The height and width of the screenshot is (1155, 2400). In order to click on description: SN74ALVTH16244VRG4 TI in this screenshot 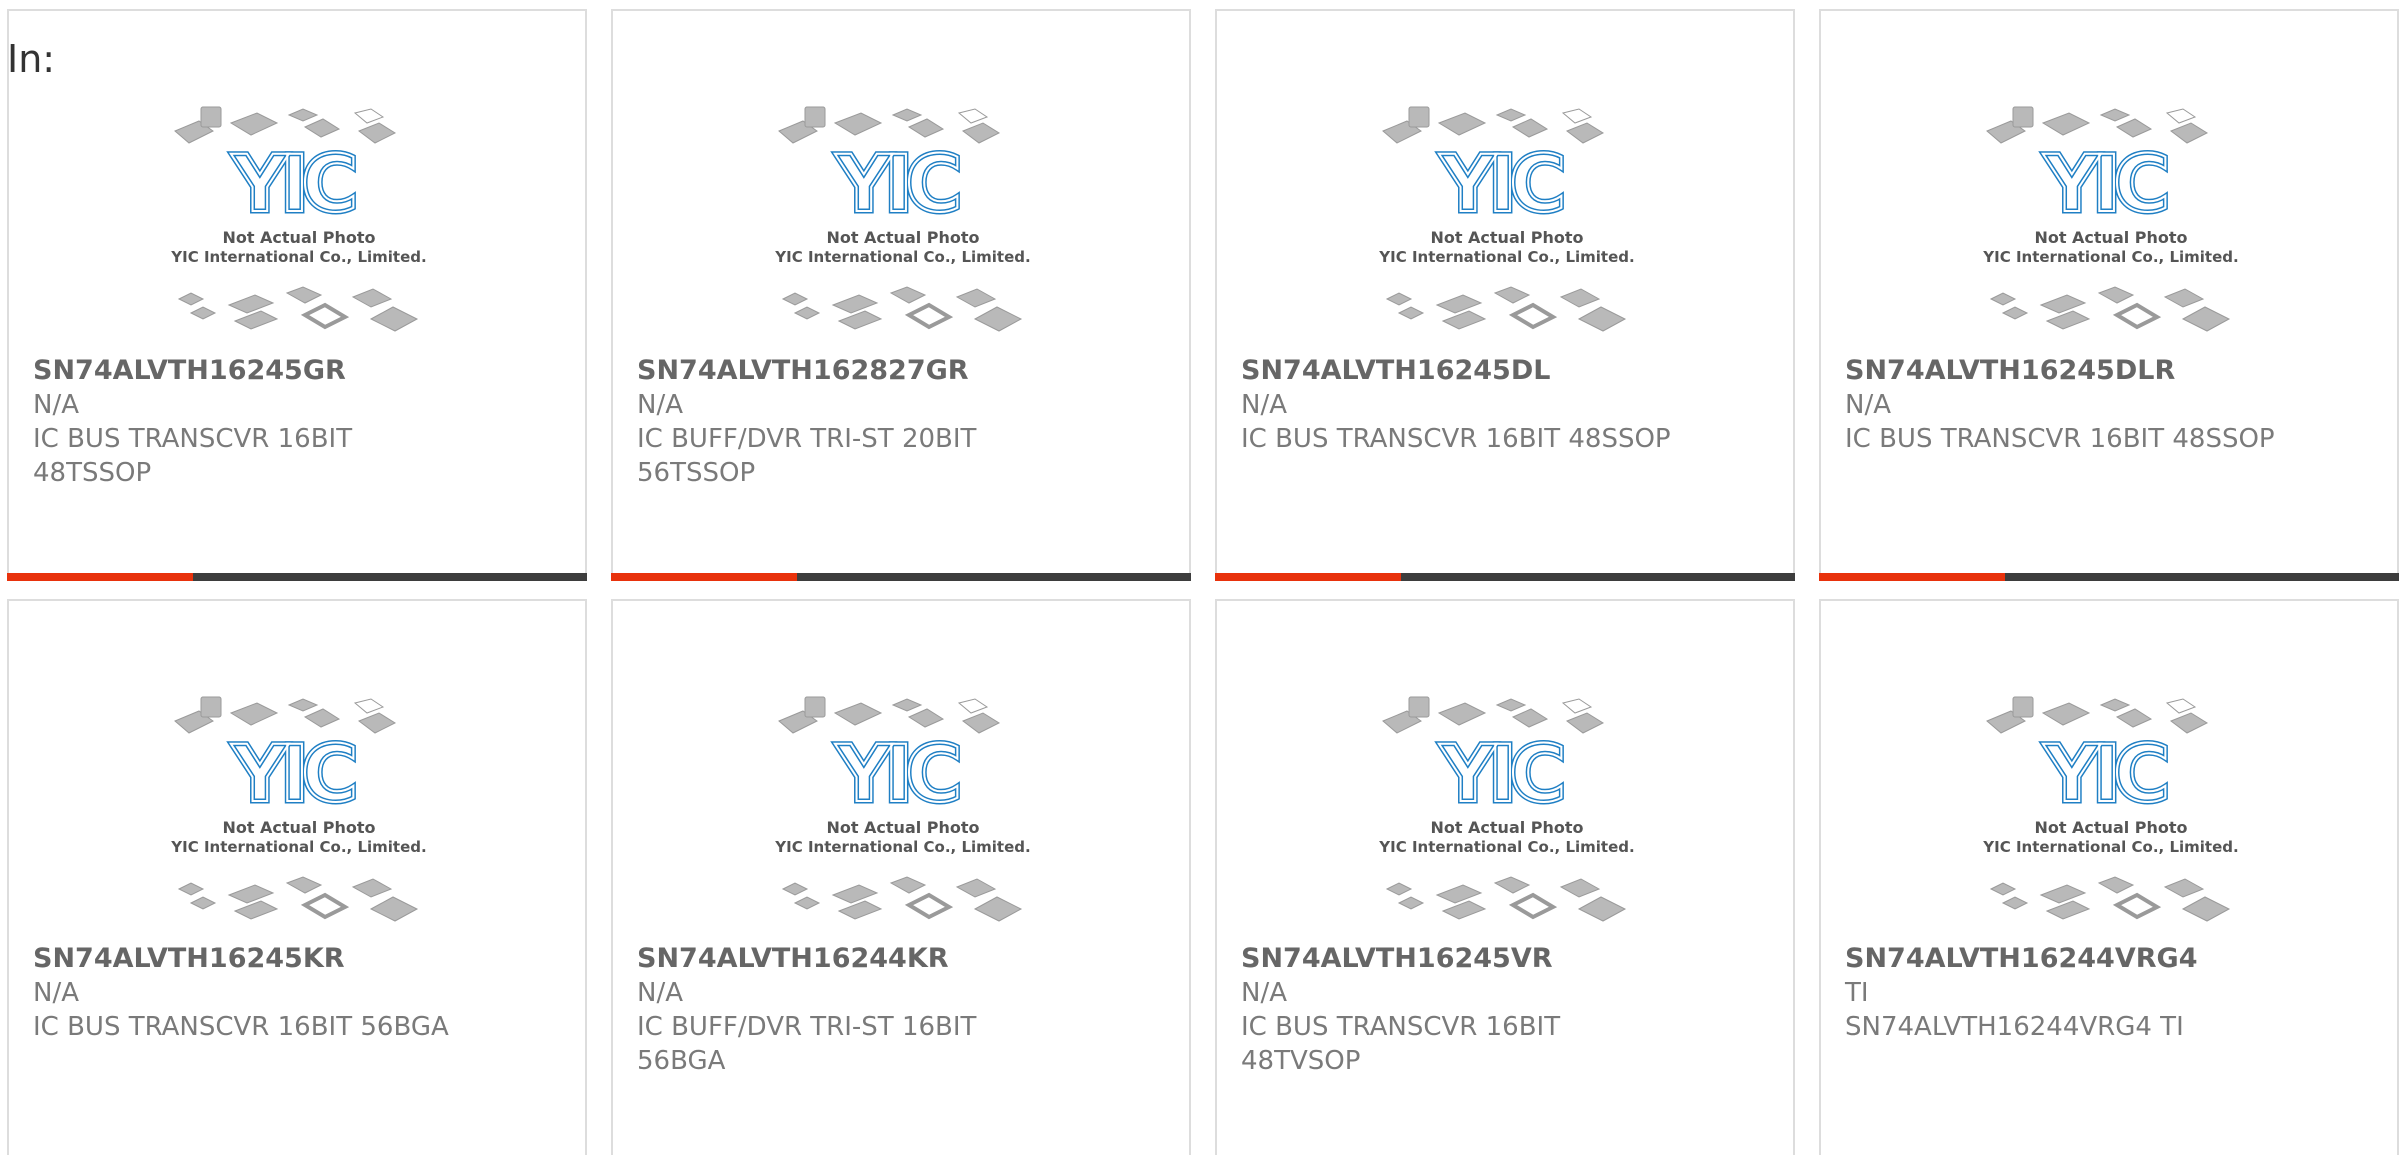, I will do `click(2014, 1027)`.